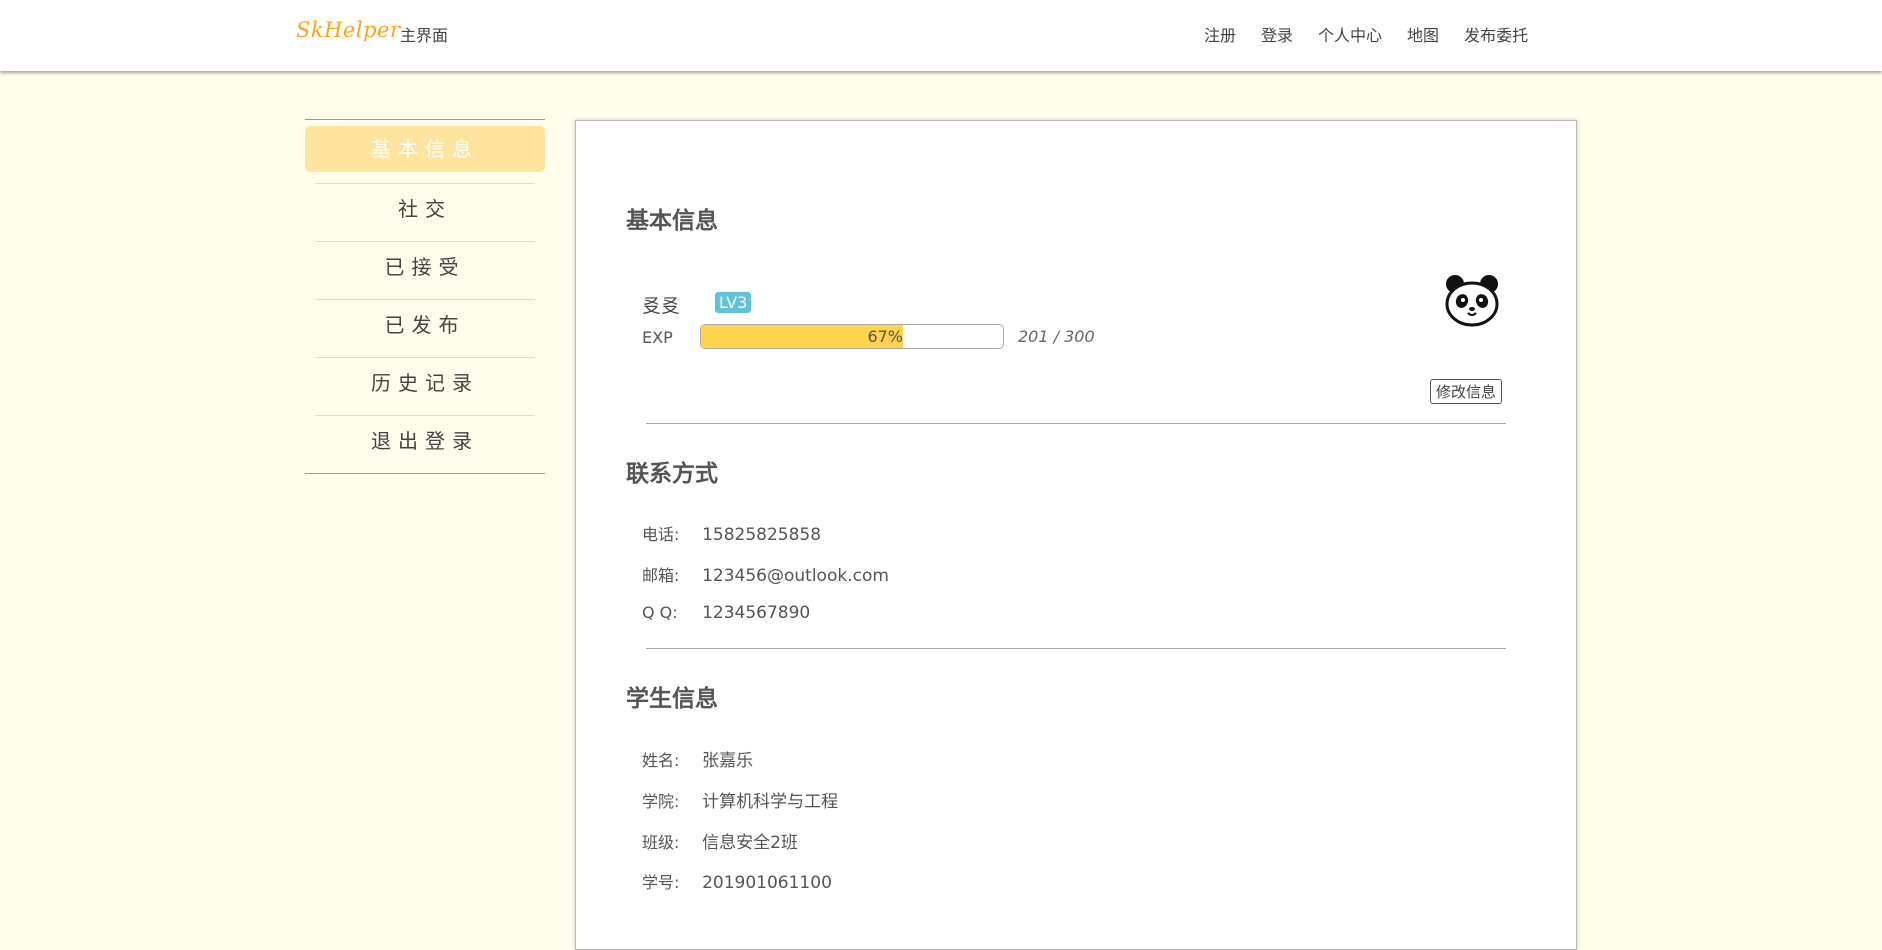 The width and height of the screenshot is (1882, 950). What do you see at coordinates (852, 336) in the screenshot?
I see `exp-progress-bar: 67%` at bounding box center [852, 336].